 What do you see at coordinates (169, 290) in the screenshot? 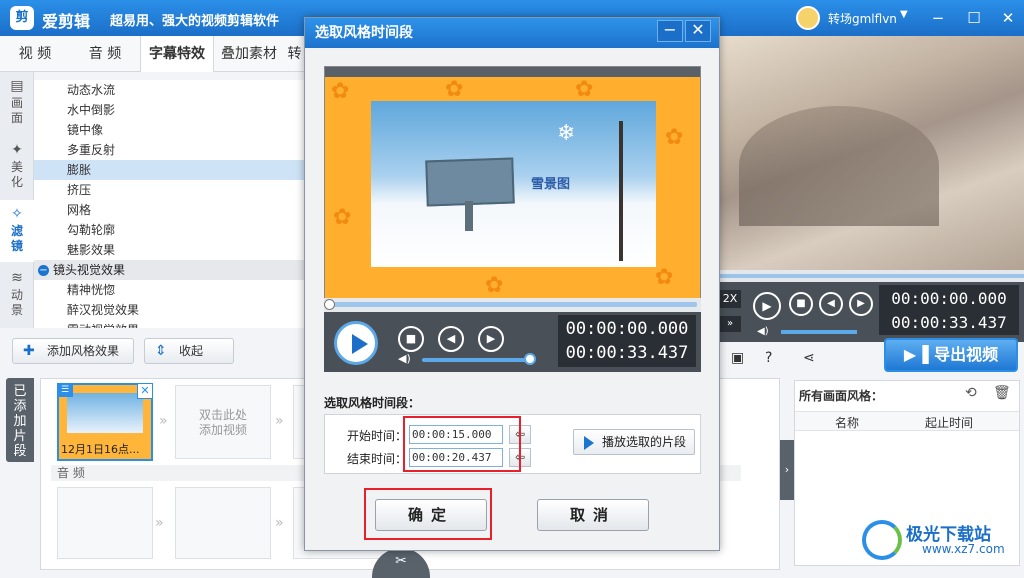
I see `list-item: 精神恍惚` at bounding box center [169, 290].